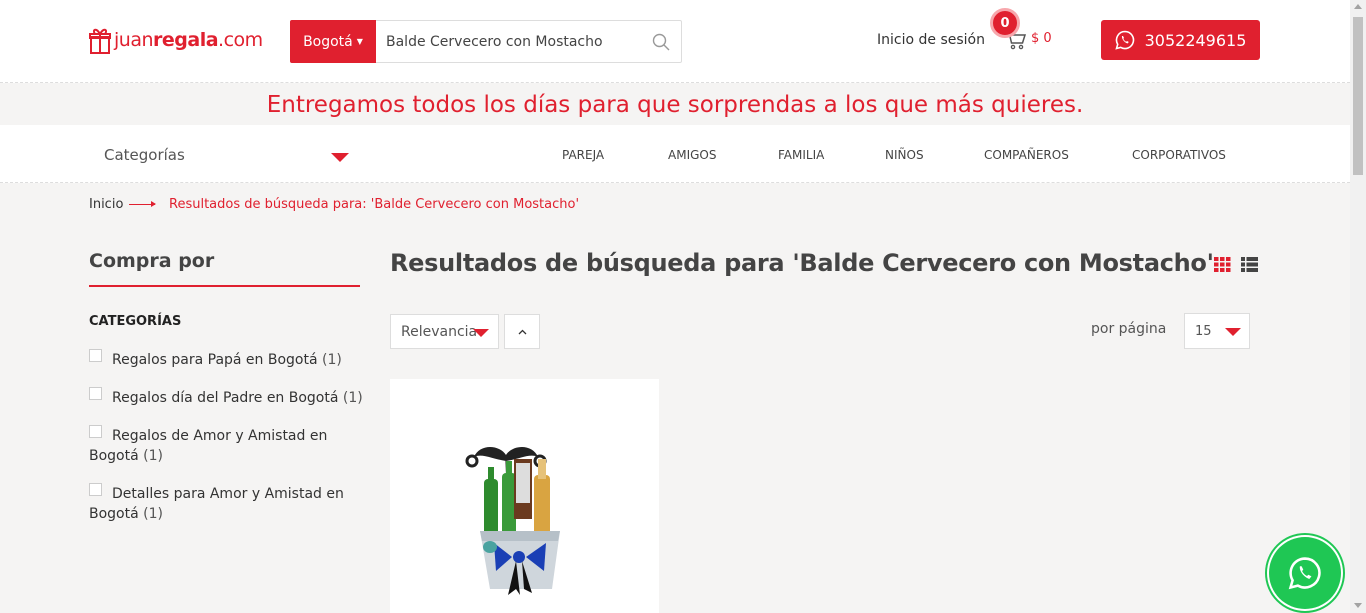  Describe the element at coordinates (208, 446) in the screenshot. I see `filter-label: Regalos de Amor y Amistad en Bogotá` at that location.